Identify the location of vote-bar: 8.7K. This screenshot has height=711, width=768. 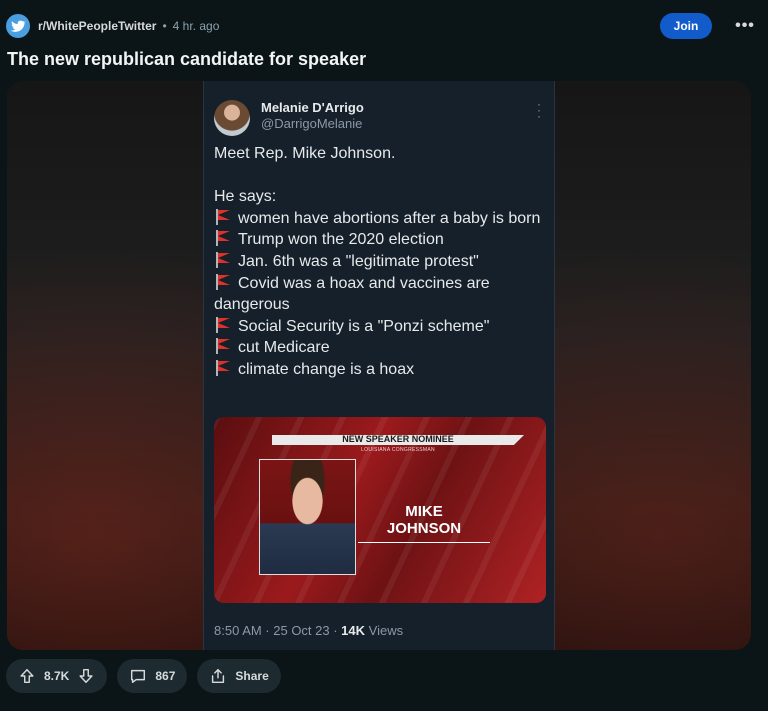
(57, 676).